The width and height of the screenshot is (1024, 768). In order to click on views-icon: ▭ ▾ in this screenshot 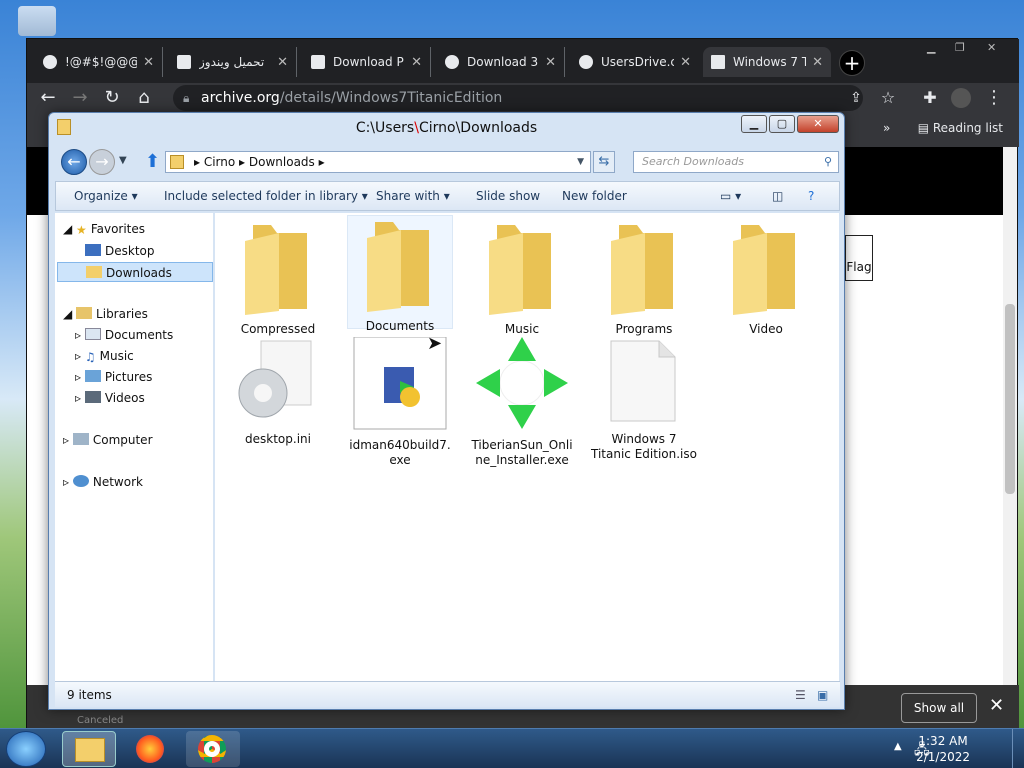, I will do `click(730, 196)`.